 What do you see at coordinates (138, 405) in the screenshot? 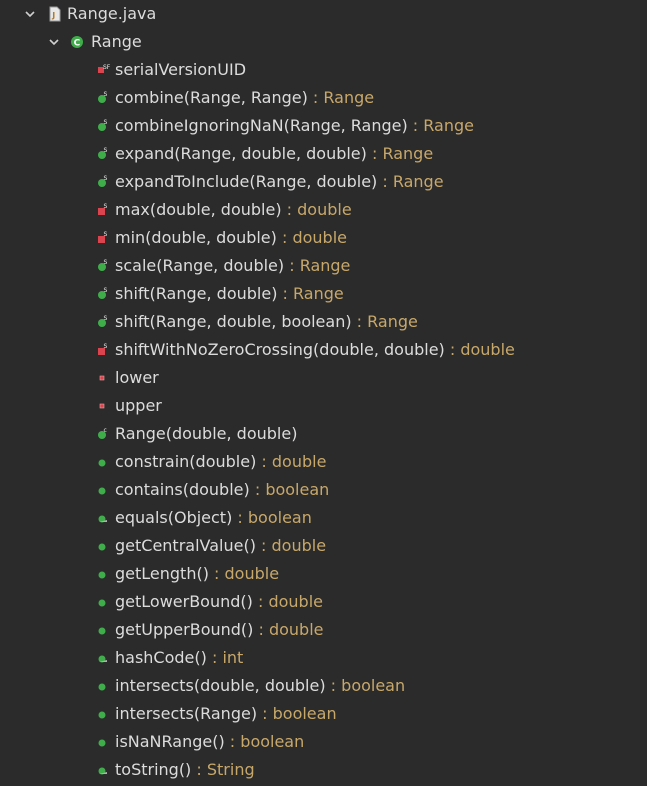
I see `member-label: upper` at bounding box center [138, 405].